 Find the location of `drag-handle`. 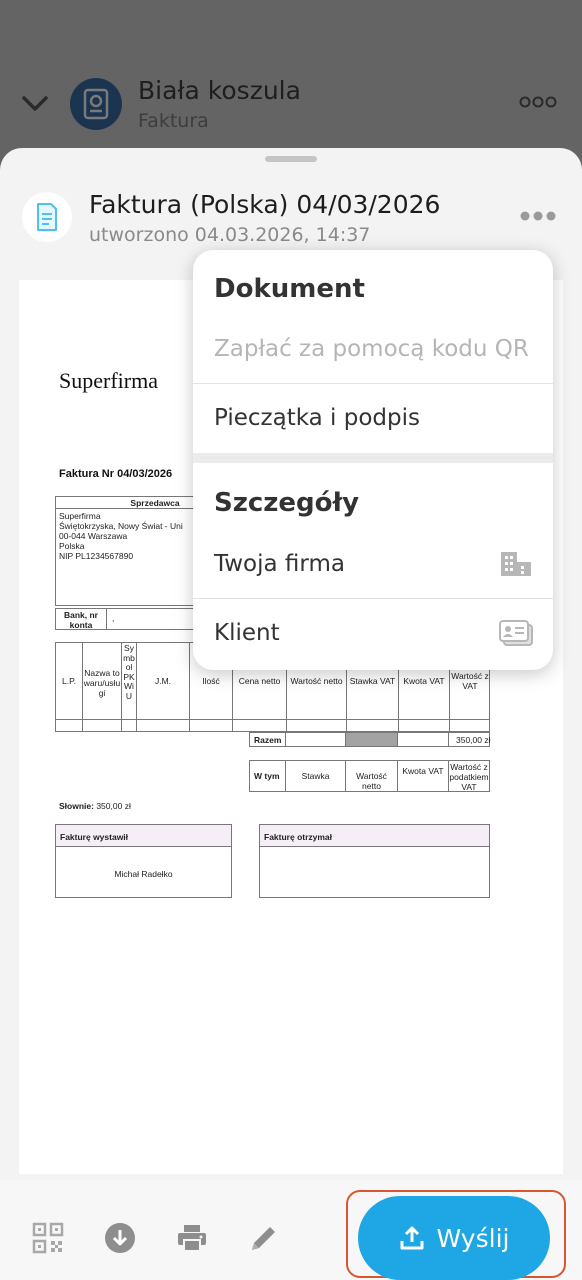

drag-handle is located at coordinates (291, 159).